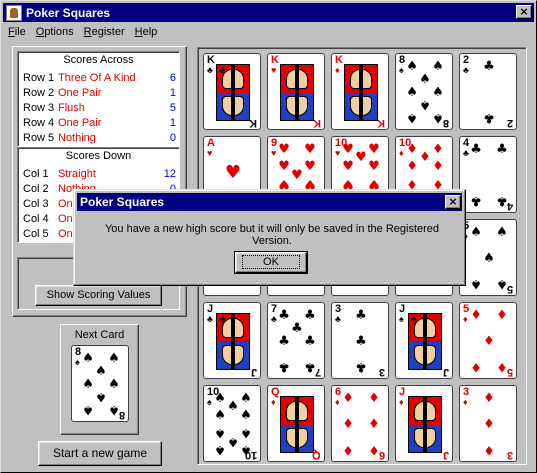 The image size is (537, 473). I want to click on menu-bar: File Options Register Help, so click(268, 32).